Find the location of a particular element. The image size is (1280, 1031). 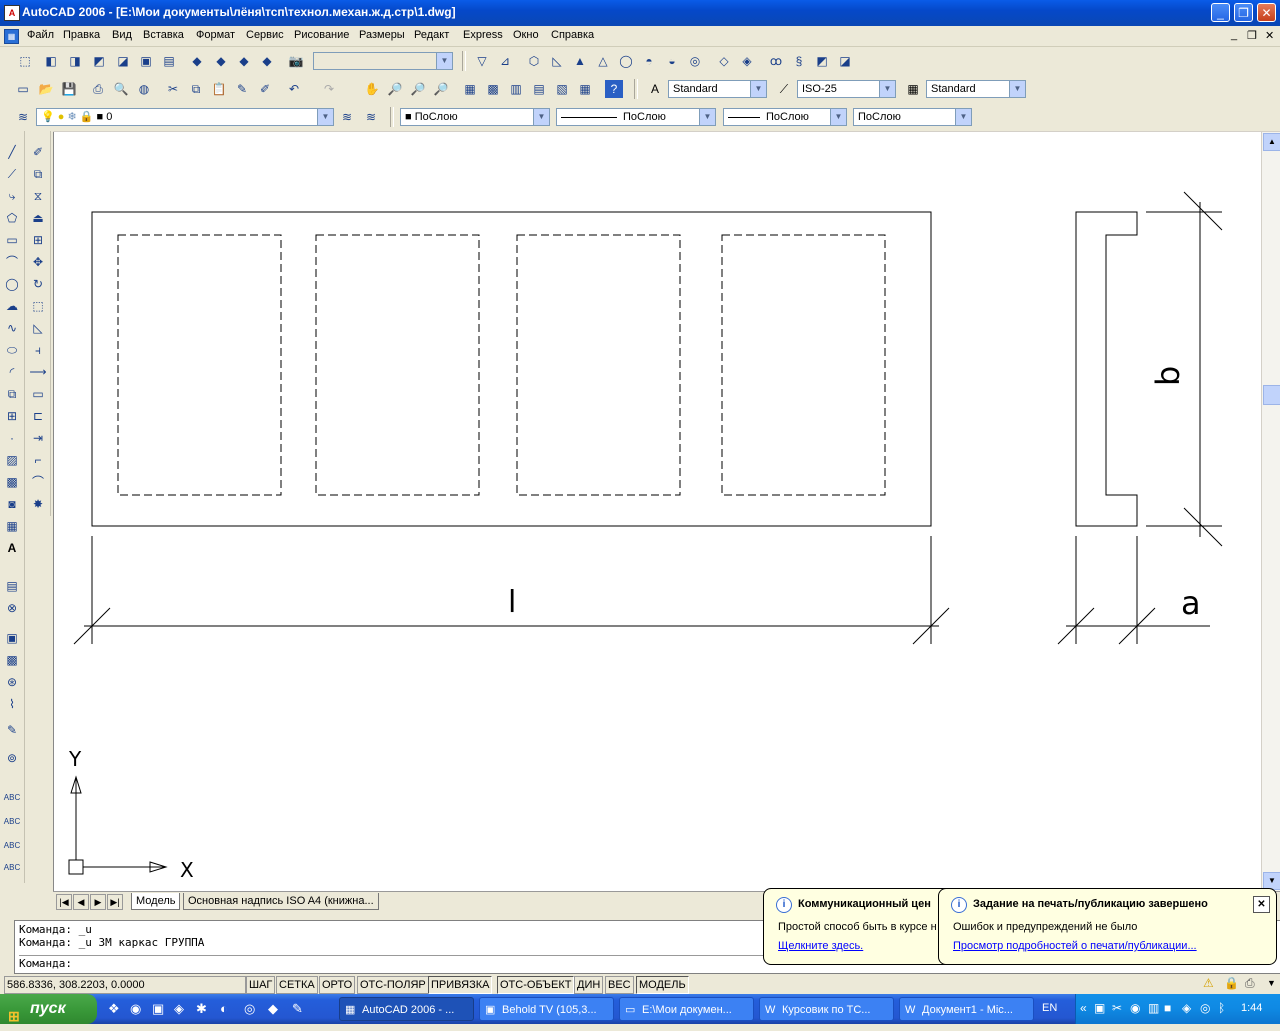

dish-icon: ◒ is located at coordinates (672, 61).